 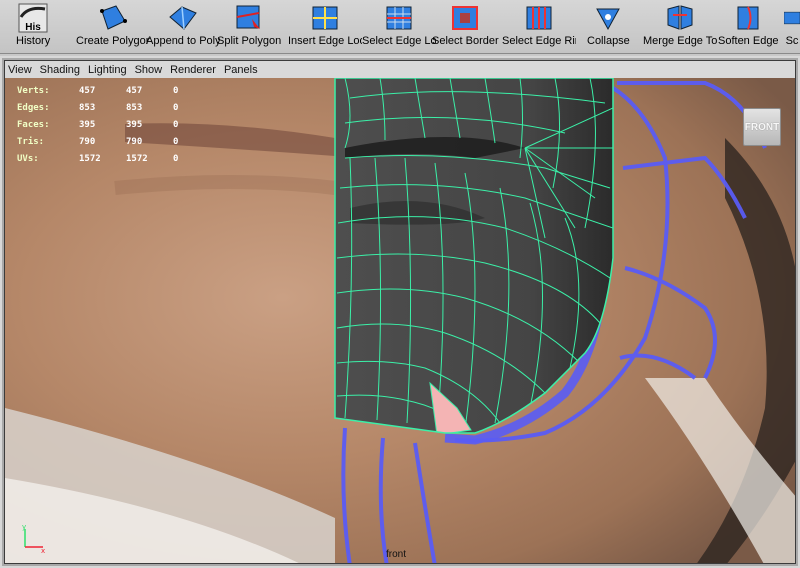 I want to click on insert-edge-loop-label: Insert Edge Loop, so click(x=325, y=41).